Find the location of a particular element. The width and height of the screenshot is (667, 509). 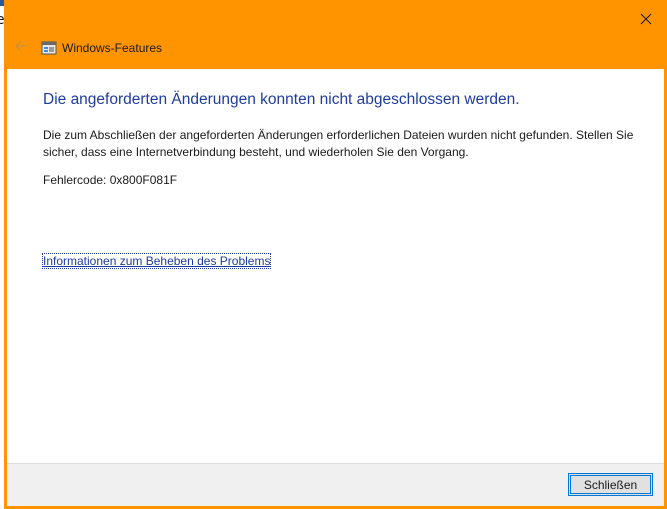

troubleshoot-link: Informationen zum Beheben des Problems is located at coordinates (156, 261).